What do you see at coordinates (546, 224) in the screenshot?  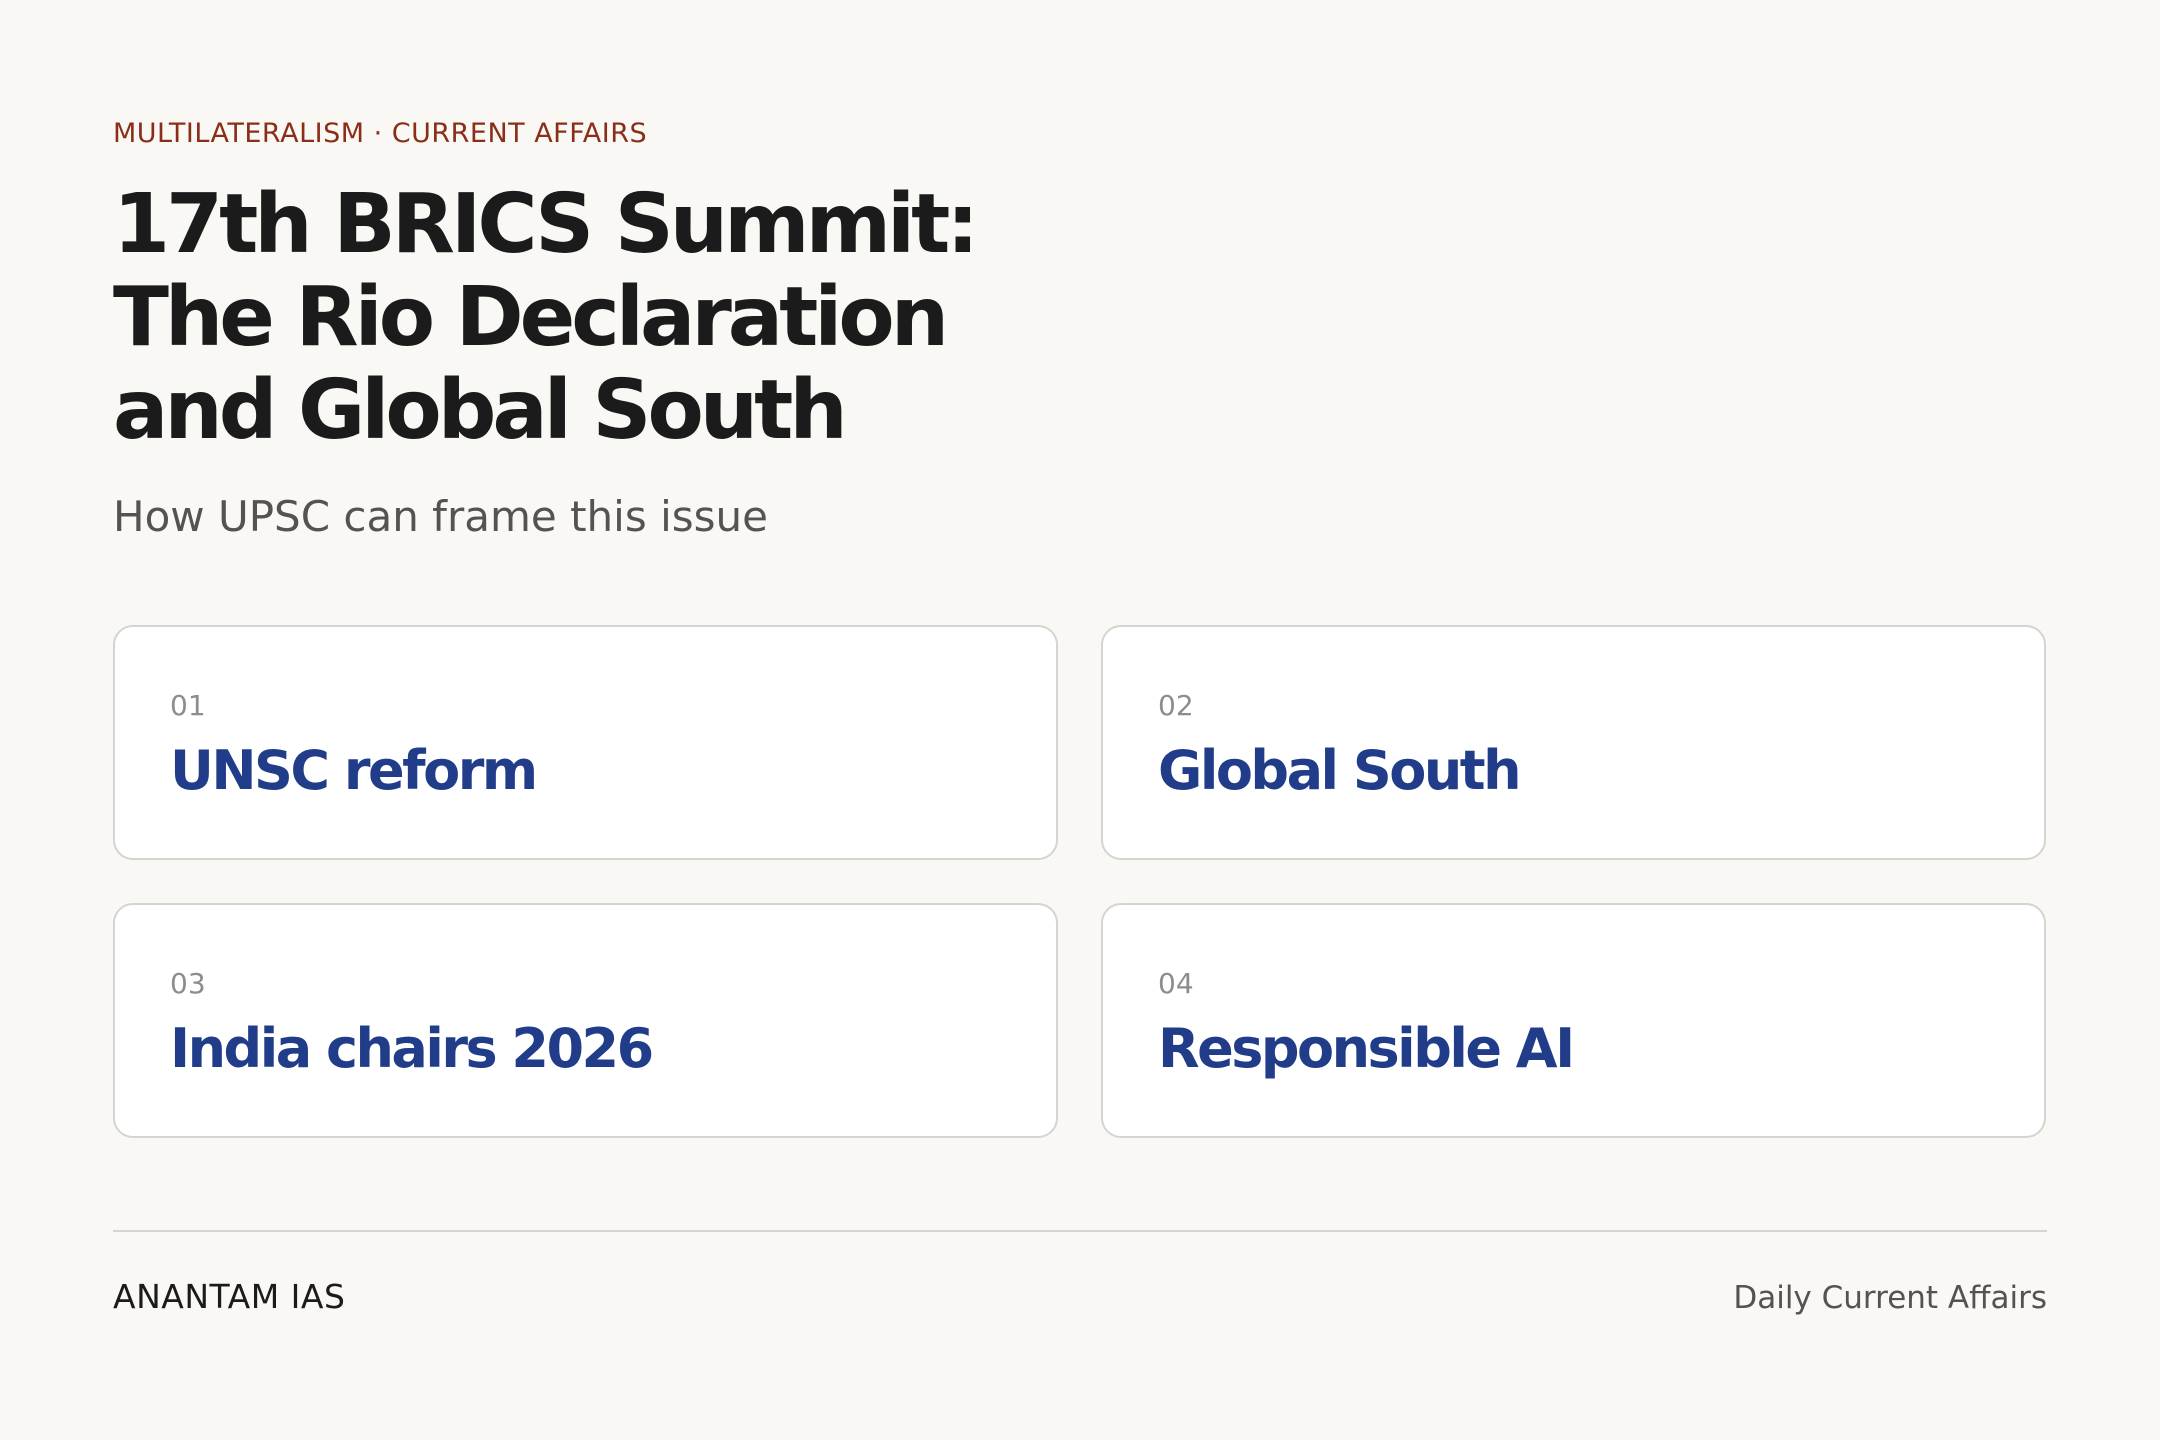 I see `title-line: 17th BRICS Summit:` at bounding box center [546, 224].